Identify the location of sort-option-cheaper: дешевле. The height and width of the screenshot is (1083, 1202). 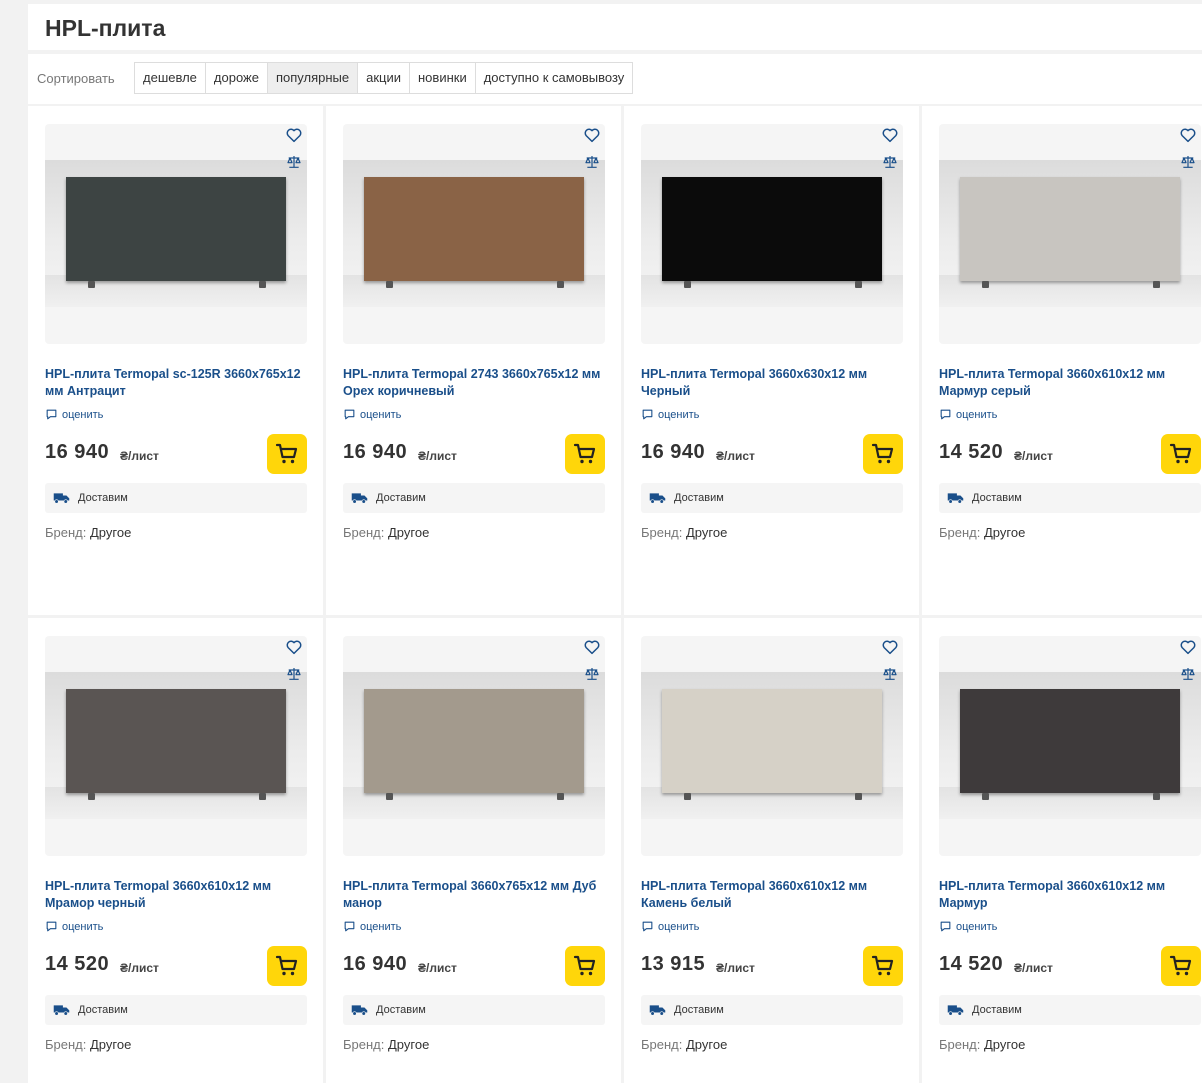
(170, 78).